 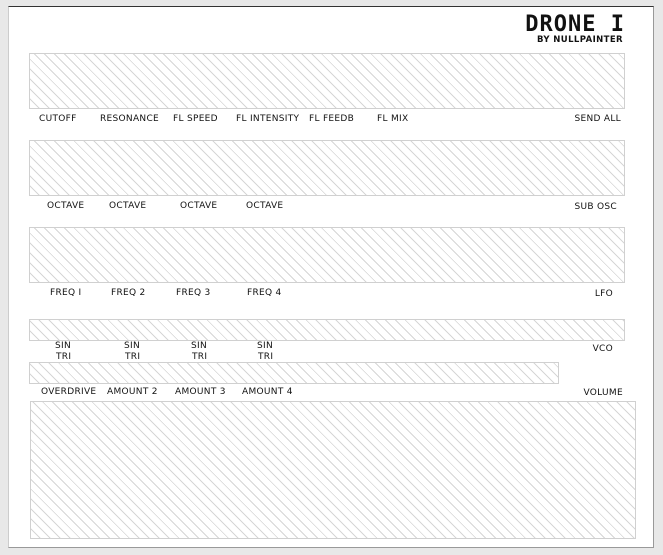 What do you see at coordinates (130, 119) in the screenshot?
I see `resonance-label: RESONANCE` at bounding box center [130, 119].